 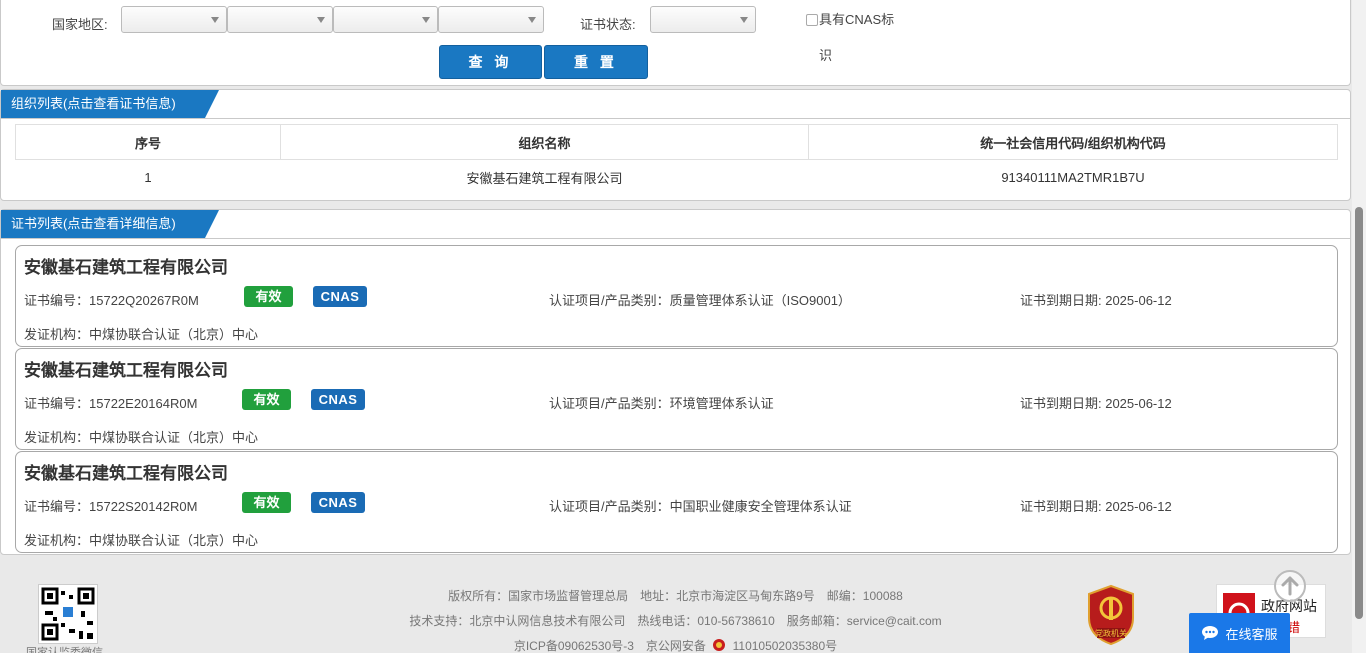 I want to click on status-label: 证书状态:, so click(x=608, y=24).